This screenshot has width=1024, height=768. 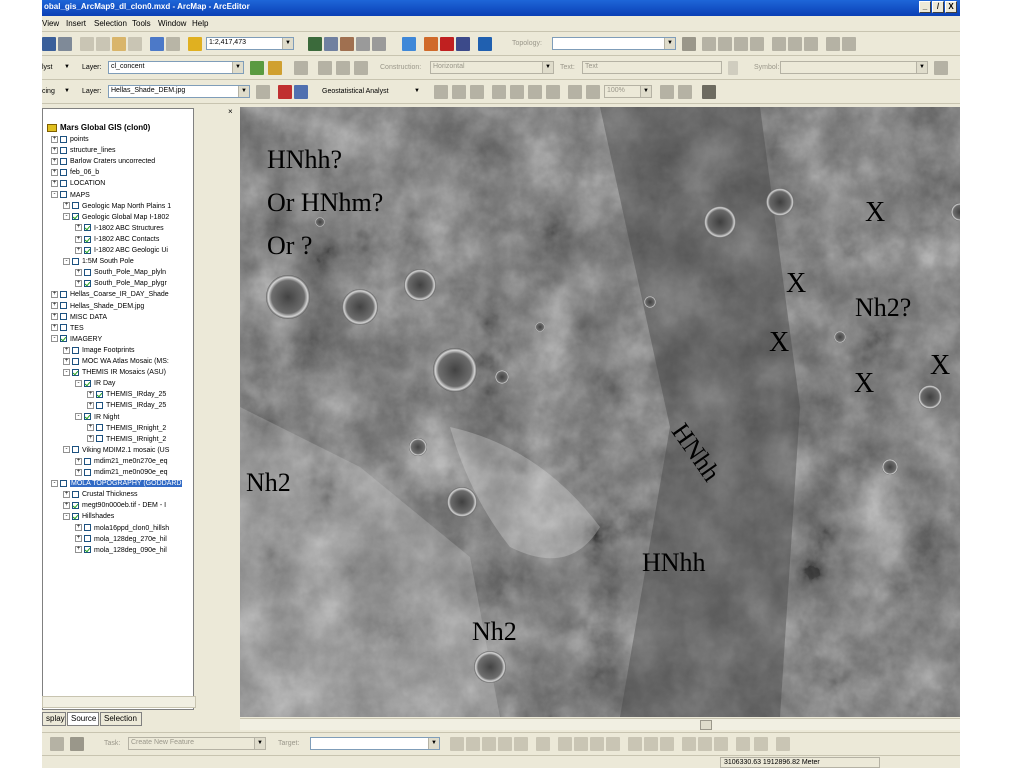 I want to click on label-manager-icon, so click(x=257, y=68).